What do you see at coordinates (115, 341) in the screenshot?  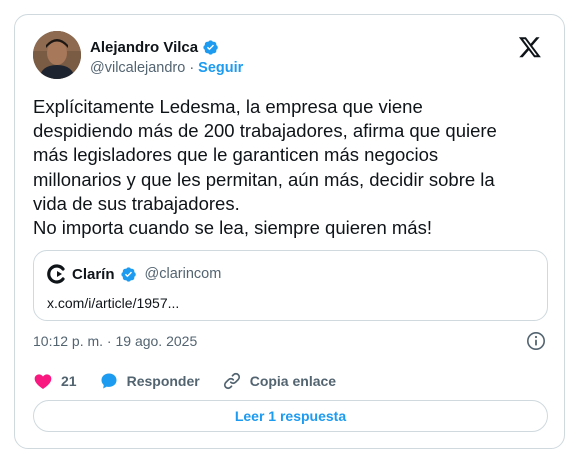 I see `tweet-timestamp: 10:12 p. m. · 19 ago. 2025` at bounding box center [115, 341].